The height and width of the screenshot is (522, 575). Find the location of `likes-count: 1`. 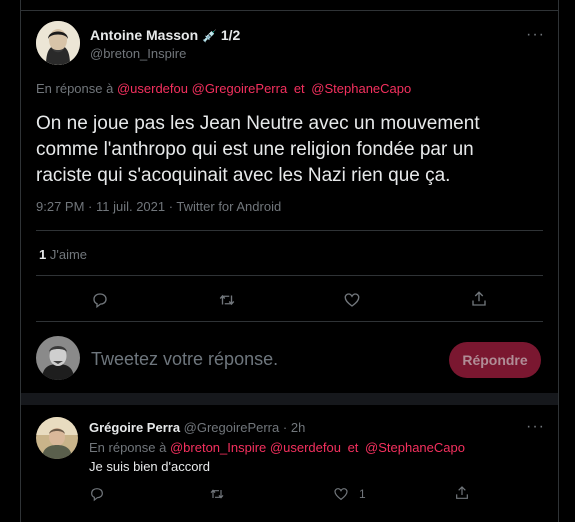

likes-count: 1 is located at coordinates (43, 254).